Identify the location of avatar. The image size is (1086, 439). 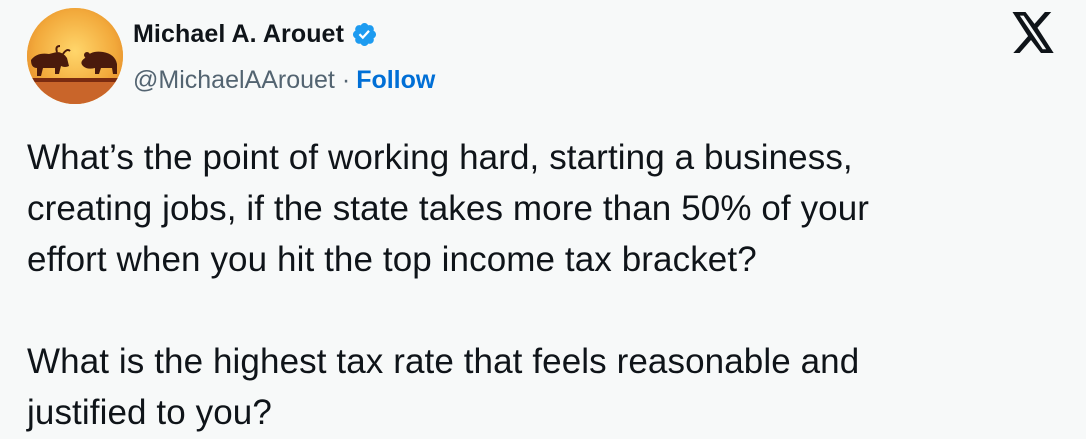
(75, 56).